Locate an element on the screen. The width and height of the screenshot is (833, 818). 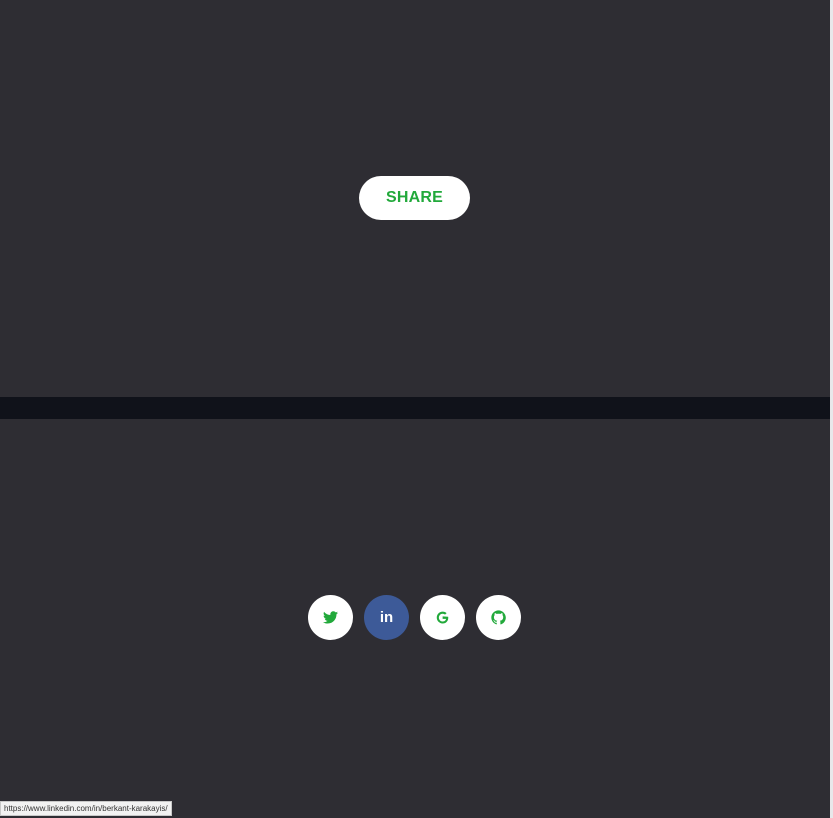
github-button is located at coordinates (498, 617).